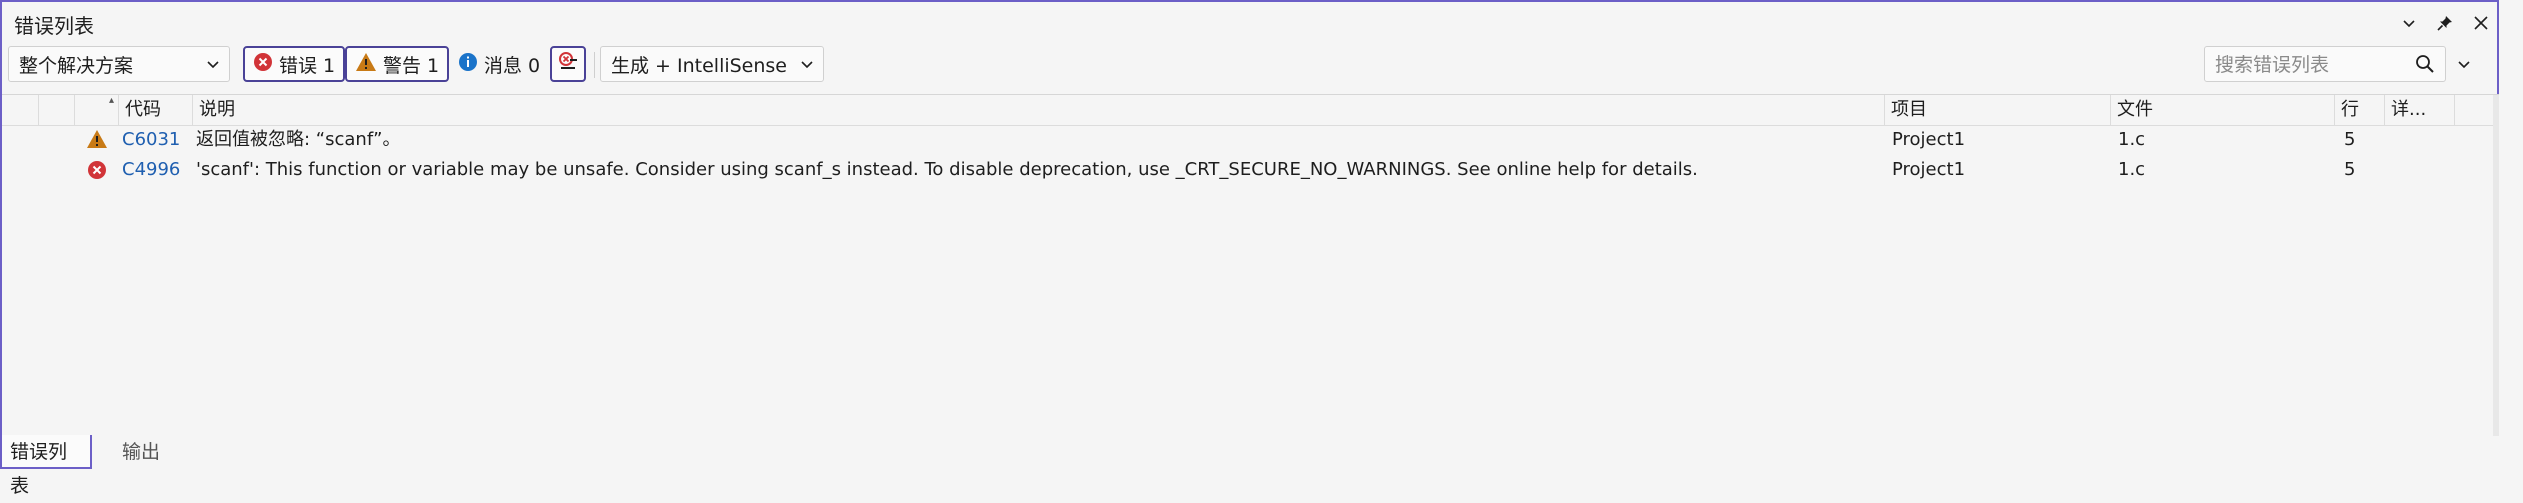 This screenshot has width=2523, height=503. I want to click on sort-indicator-icon: ▴, so click(111, 100).